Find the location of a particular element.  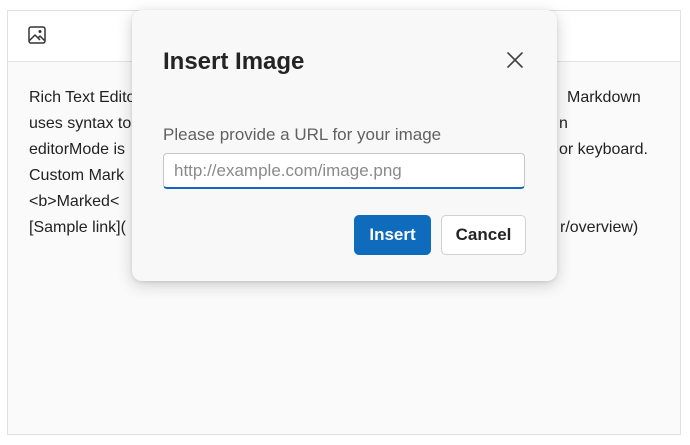

content-line-tail: n is located at coordinates (563, 123).